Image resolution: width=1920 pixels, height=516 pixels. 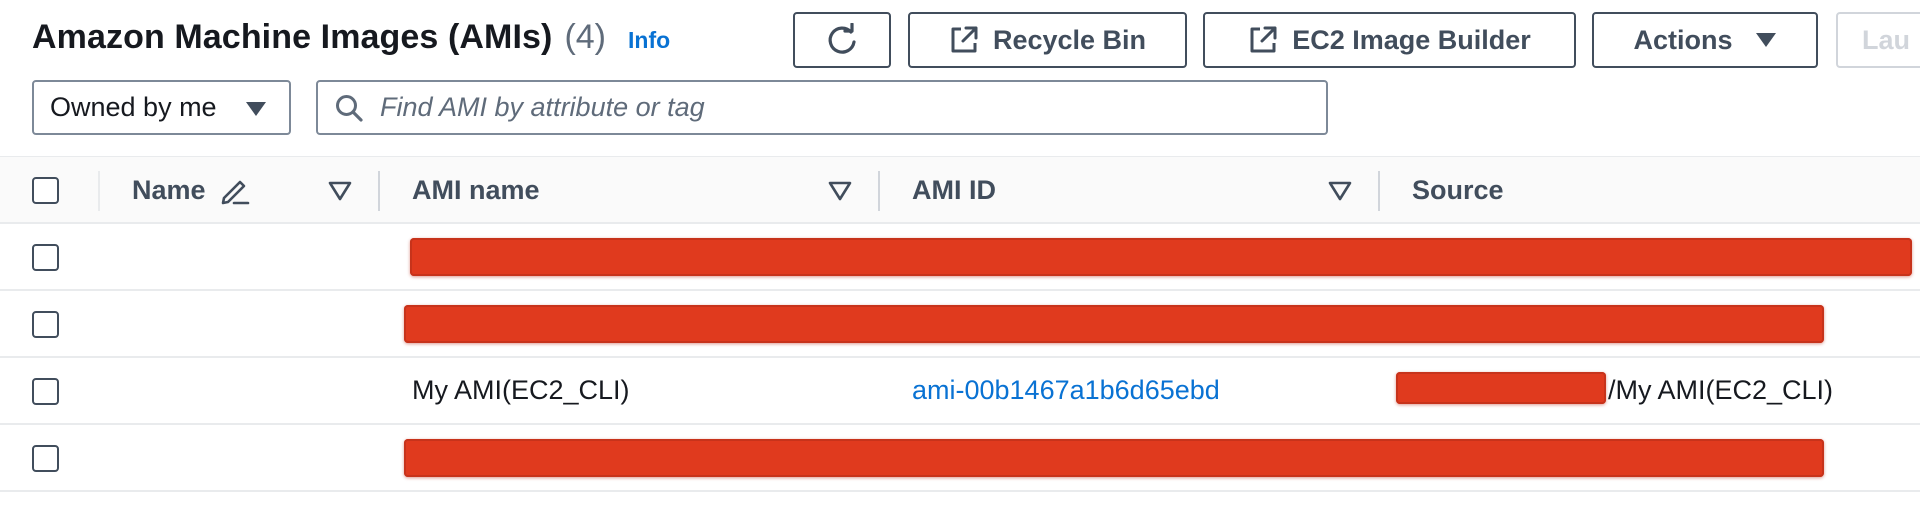 I want to click on column-header-source: Source, so click(x=1458, y=190).